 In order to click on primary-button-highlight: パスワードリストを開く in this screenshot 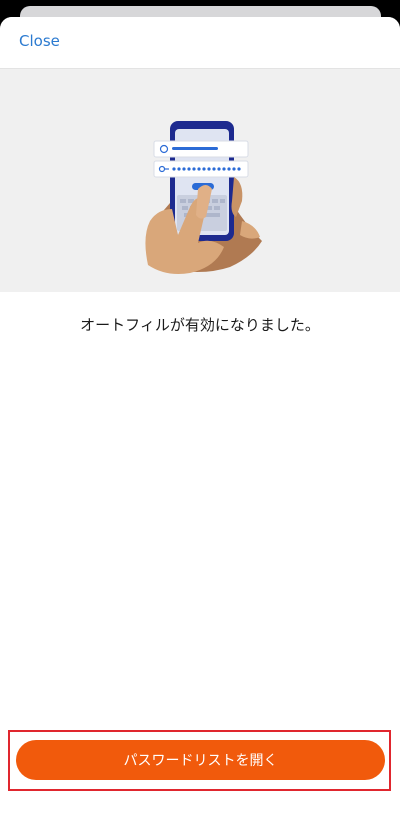, I will do `click(199, 760)`.